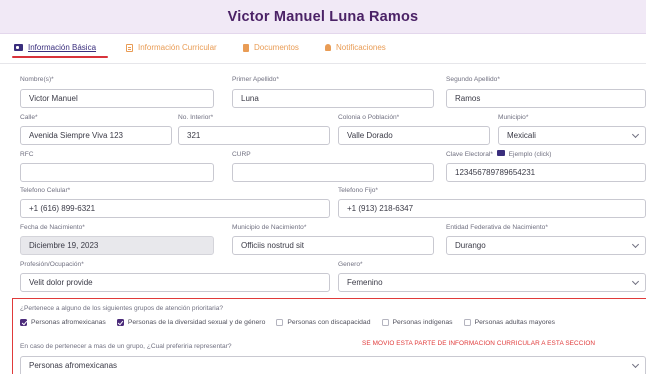  Describe the element at coordinates (96, 135) in the screenshot. I see `calle-input: Avenida Siempre Viva 123` at that location.